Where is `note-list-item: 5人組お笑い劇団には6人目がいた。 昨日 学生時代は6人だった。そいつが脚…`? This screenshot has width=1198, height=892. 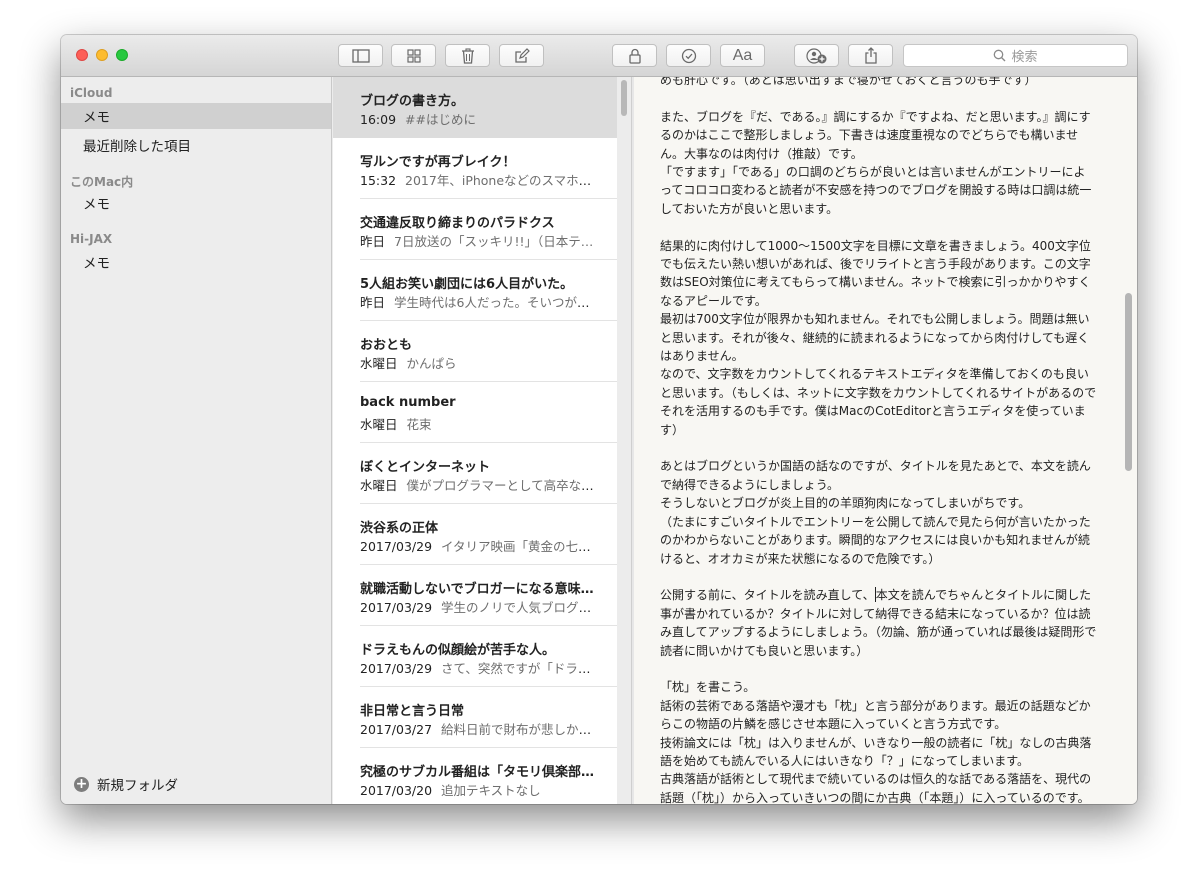 note-list-item: 5人組お笑い劇団には6人目がいた。 昨日 学生時代は6人だった。そいつが脚… is located at coordinates (475, 290).